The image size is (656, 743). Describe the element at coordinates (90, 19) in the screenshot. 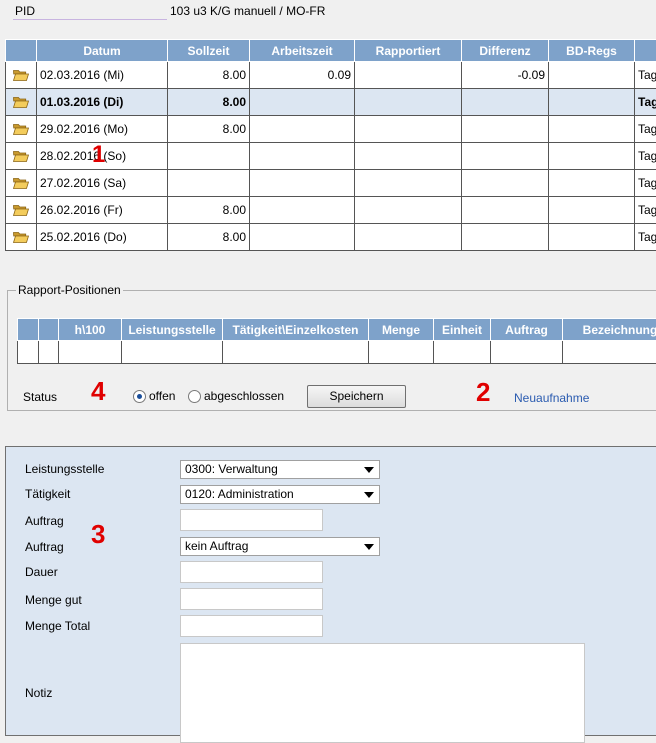

I see `pid-underline` at that location.